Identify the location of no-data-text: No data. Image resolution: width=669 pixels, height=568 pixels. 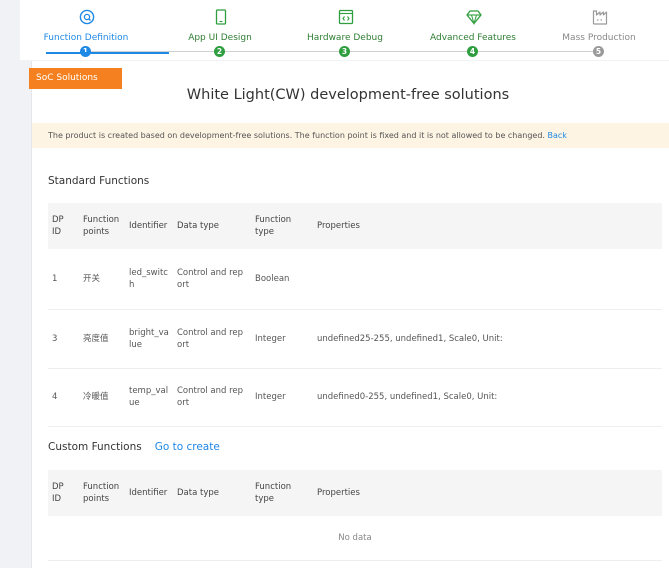
(355, 538).